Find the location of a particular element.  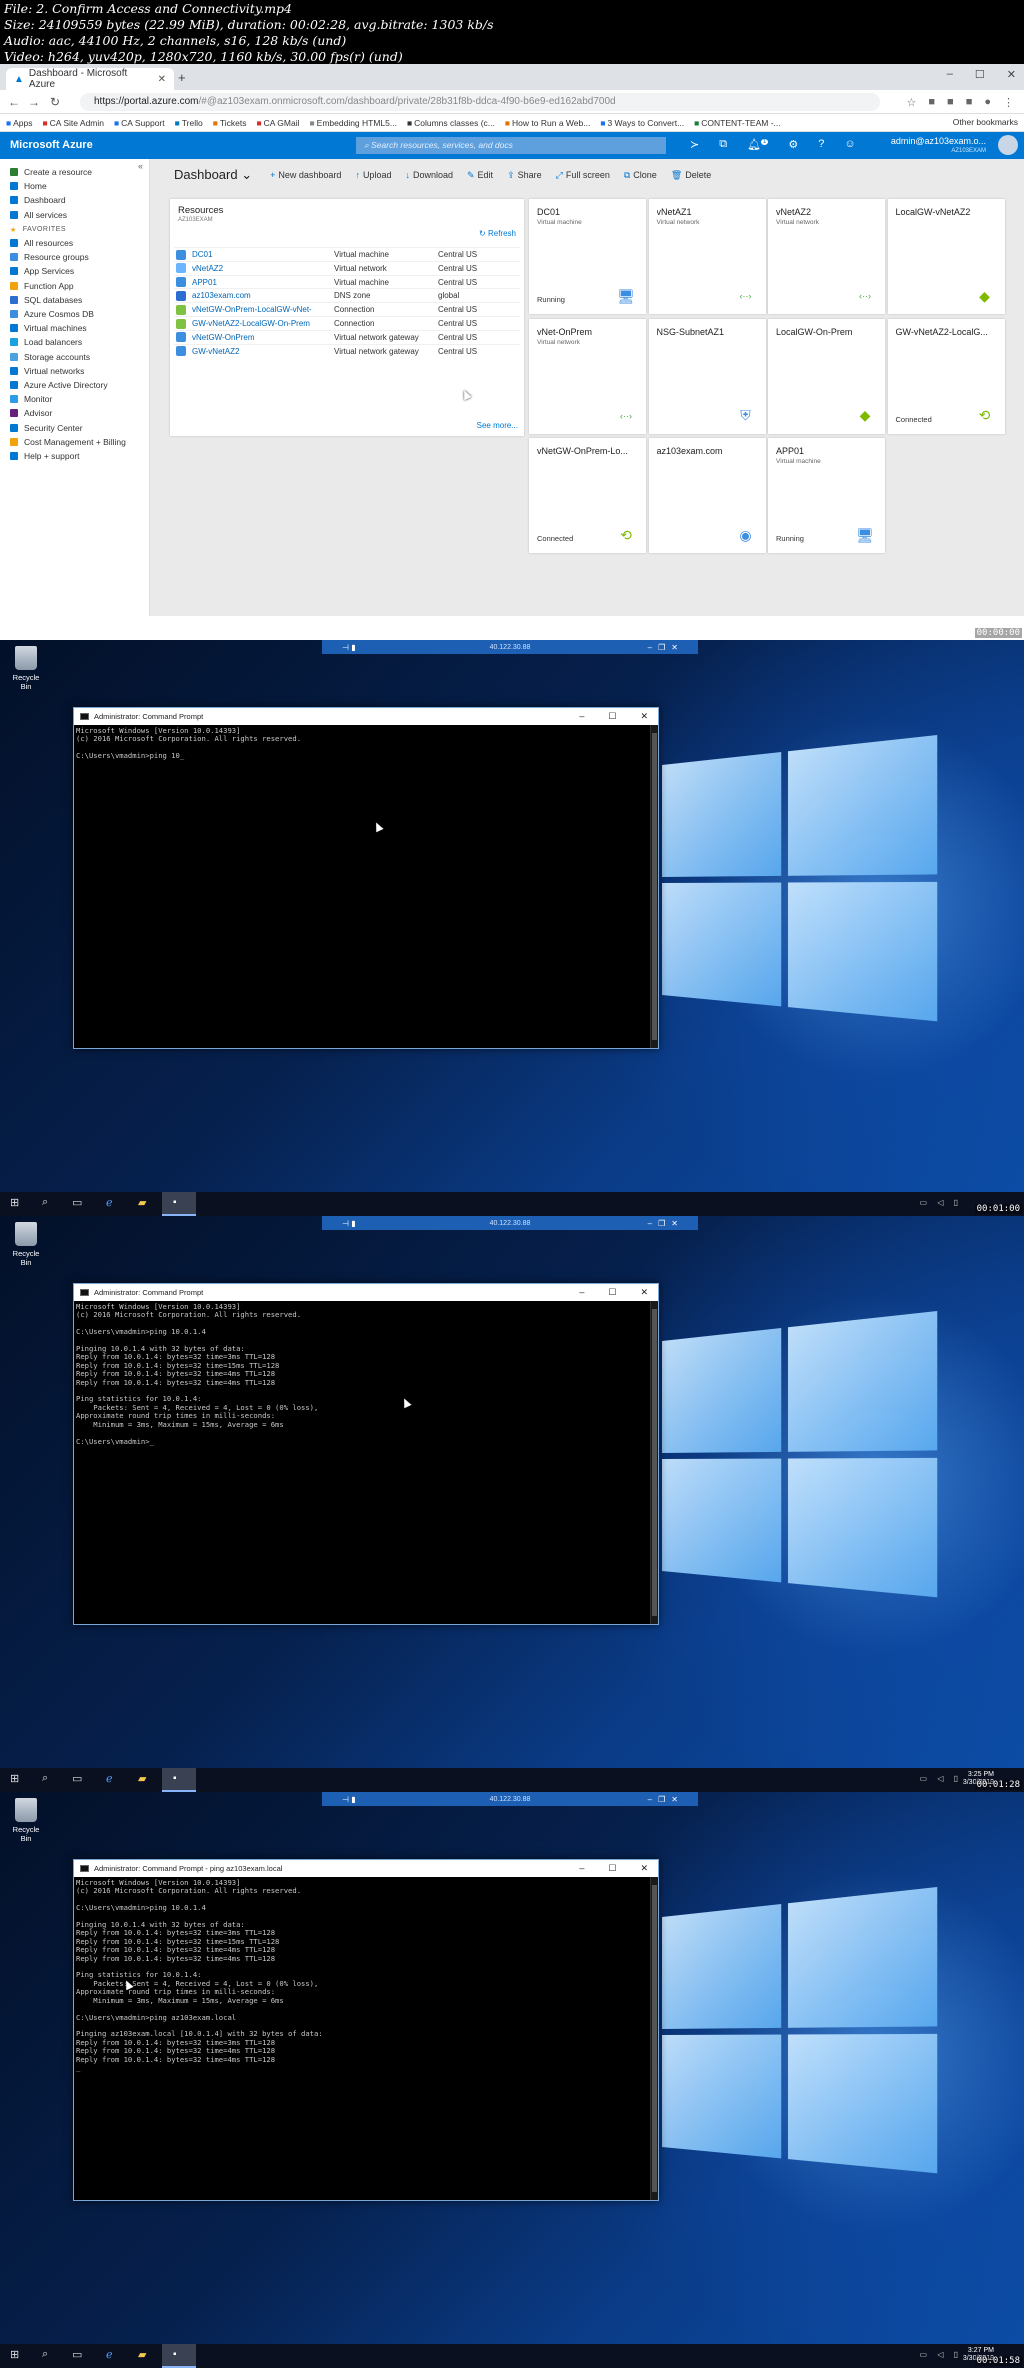

browser-tab: ▲ Dashboard - Microsoft Azure ✕ is located at coordinates (90, 79).